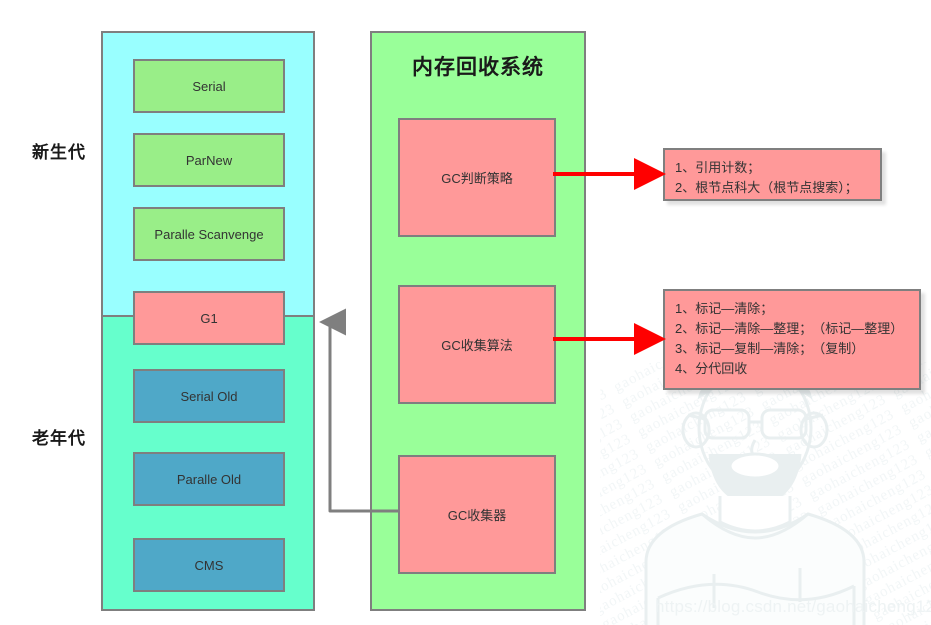 This screenshot has height=625, width=931. What do you see at coordinates (209, 160) in the screenshot?
I see `collector-parnew: ParNew` at bounding box center [209, 160].